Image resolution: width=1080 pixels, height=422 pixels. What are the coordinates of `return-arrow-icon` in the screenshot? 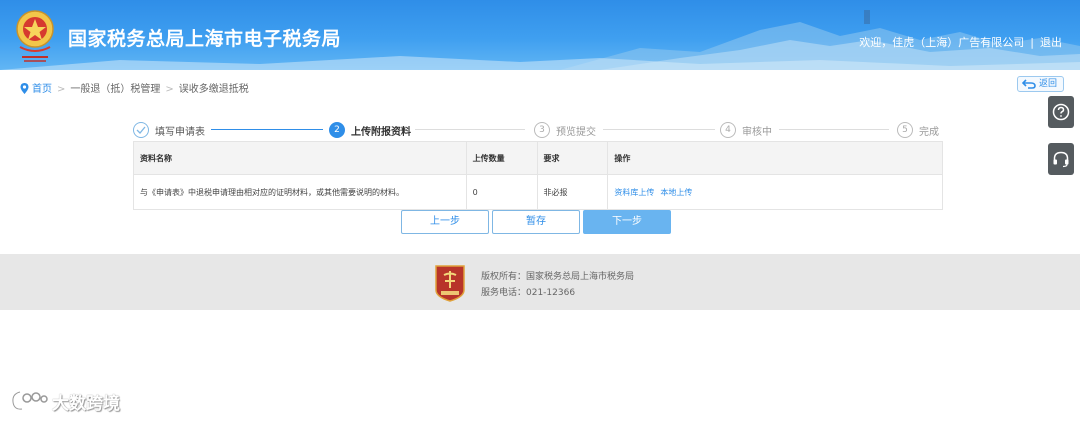 It's located at (1029, 84).